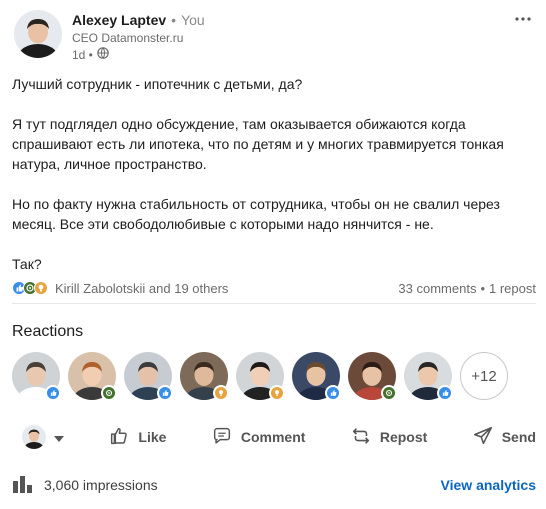 This screenshot has height=509, width=546. I want to click on post-time: 1d •, so click(90, 54).